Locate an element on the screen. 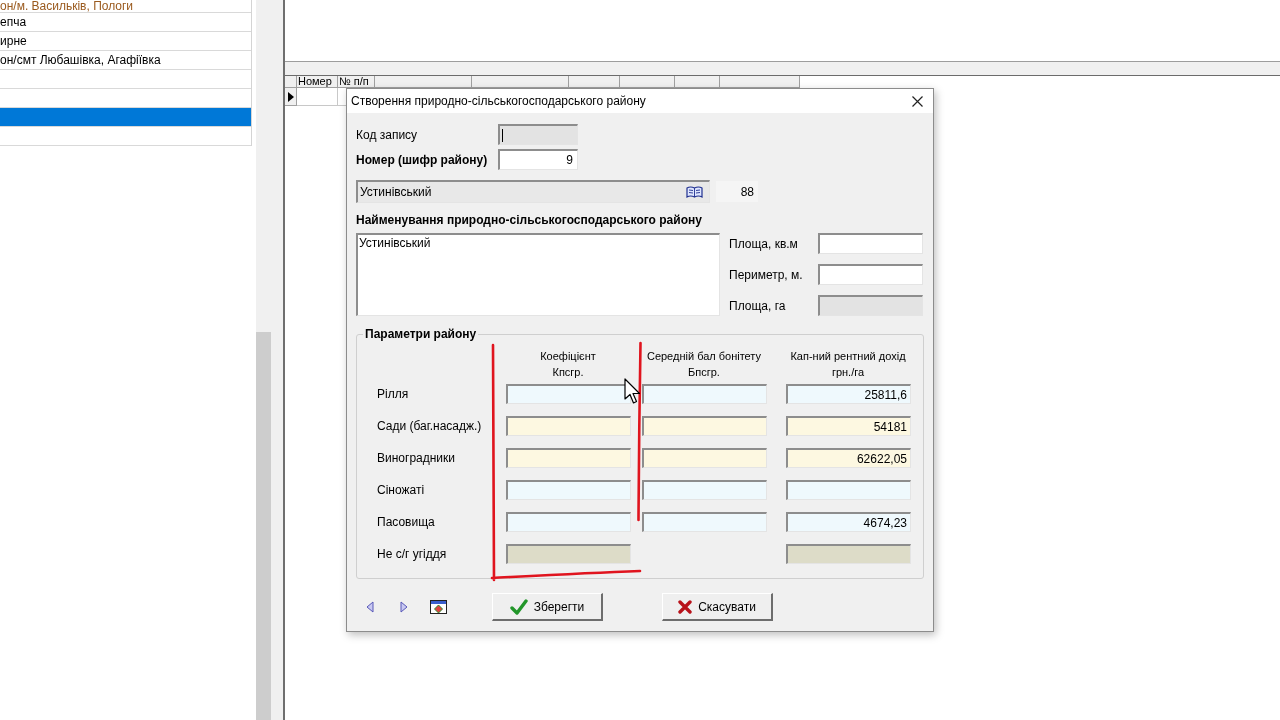  cancel-button: Скасувати is located at coordinates (717, 607).